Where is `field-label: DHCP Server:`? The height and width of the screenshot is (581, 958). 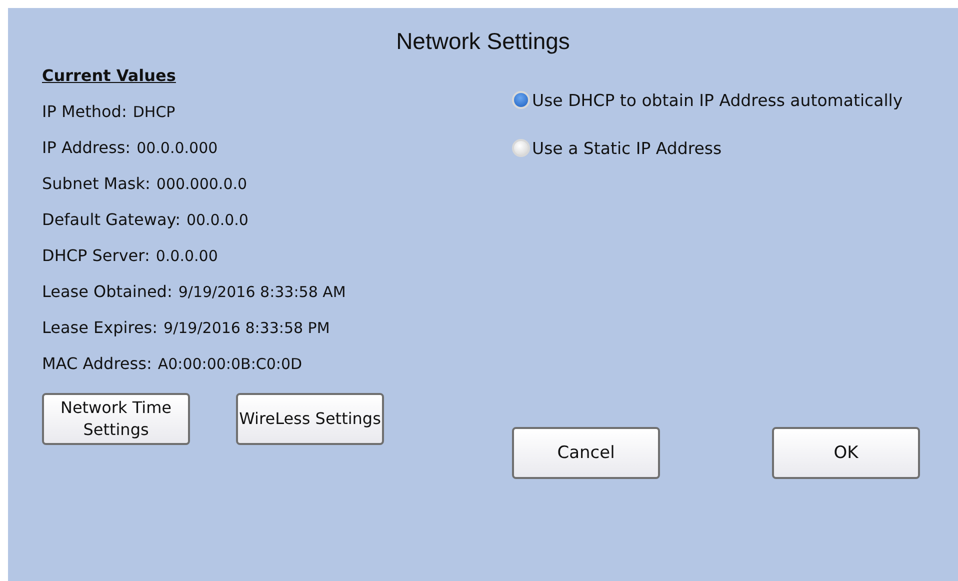
field-label: DHCP Server: is located at coordinates (96, 256).